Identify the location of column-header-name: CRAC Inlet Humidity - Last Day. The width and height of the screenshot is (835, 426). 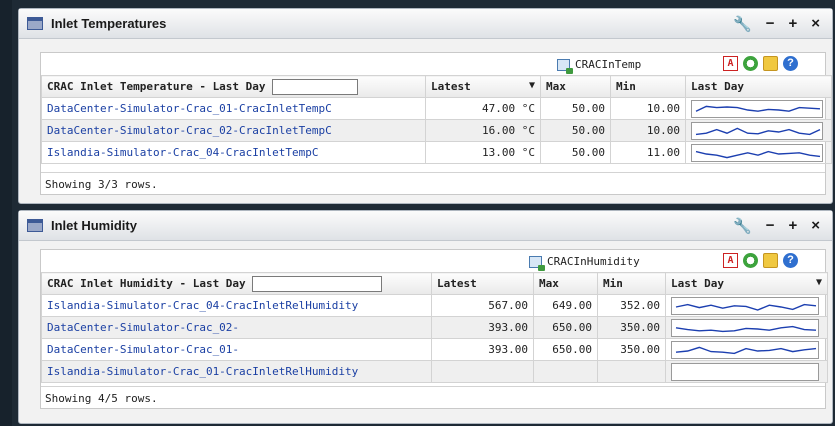
(236, 283).